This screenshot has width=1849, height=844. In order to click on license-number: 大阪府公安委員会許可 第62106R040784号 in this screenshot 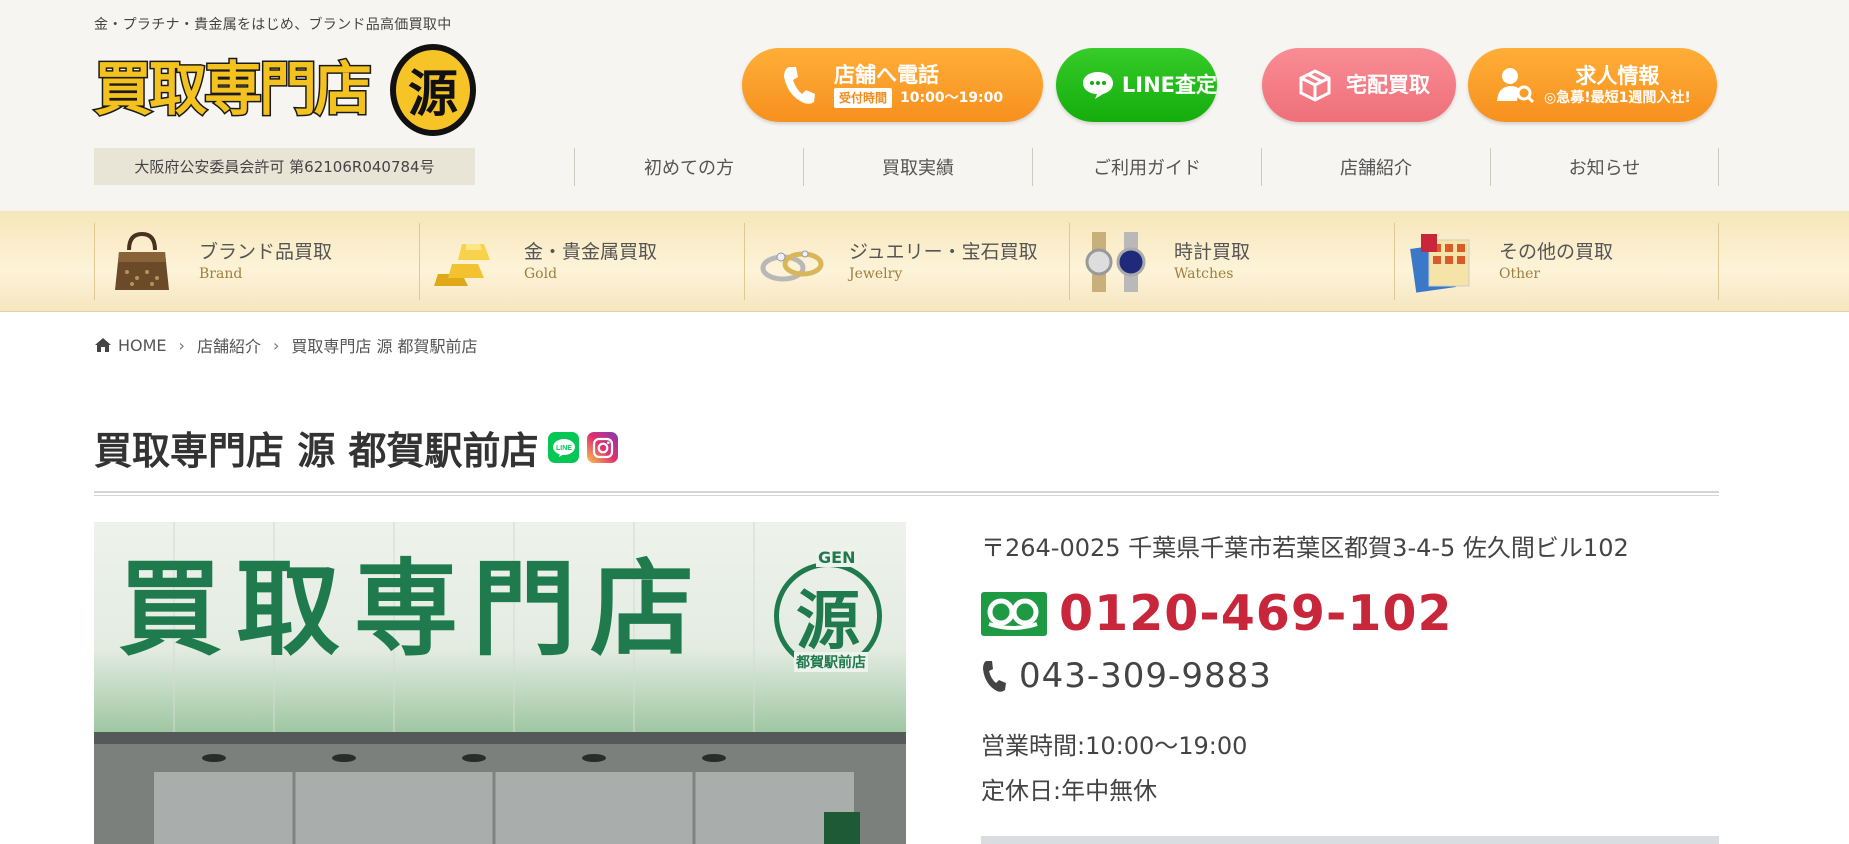, I will do `click(284, 166)`.